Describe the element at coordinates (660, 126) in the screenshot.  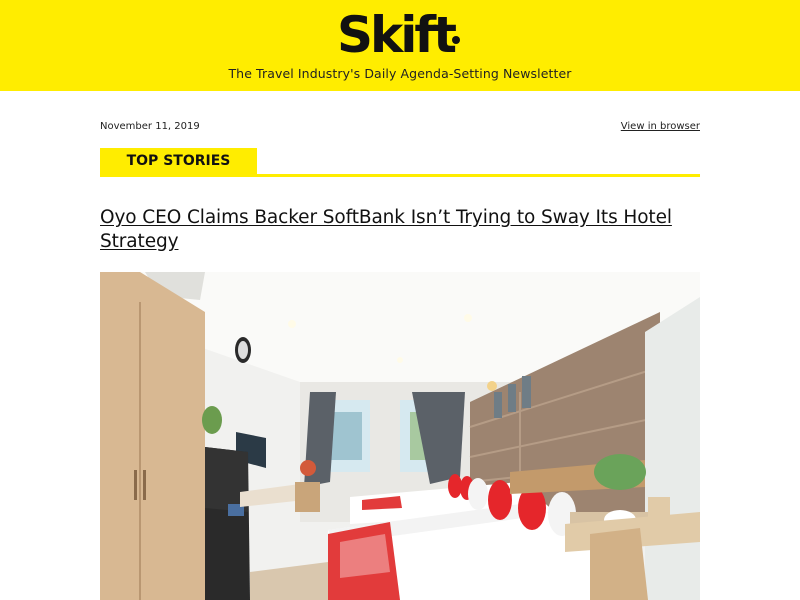
I see `view-in-browser-link: View in browser` at that location.